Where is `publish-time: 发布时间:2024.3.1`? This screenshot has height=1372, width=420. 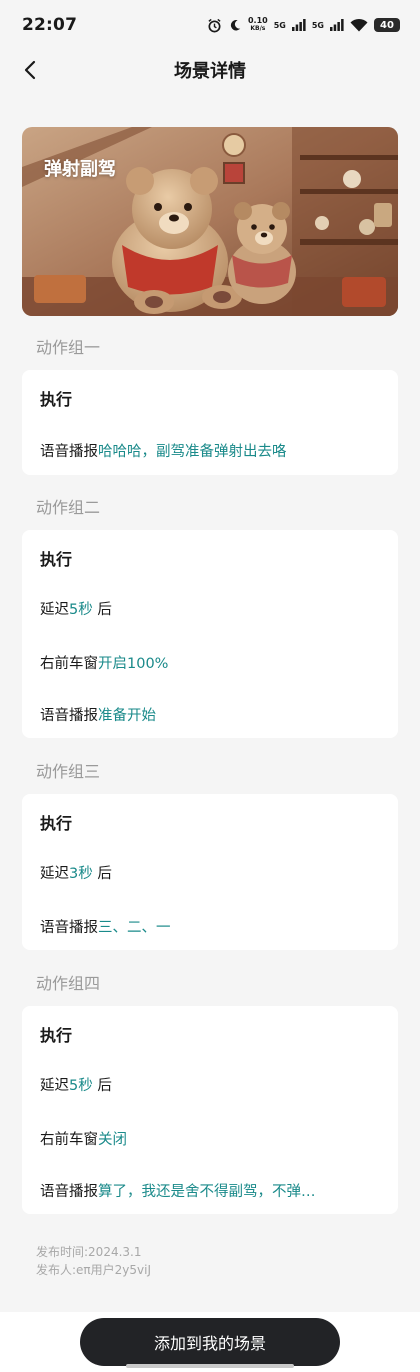
publish-time: 发布时间:2024.3.1 is located at coordinates (89, 1252).